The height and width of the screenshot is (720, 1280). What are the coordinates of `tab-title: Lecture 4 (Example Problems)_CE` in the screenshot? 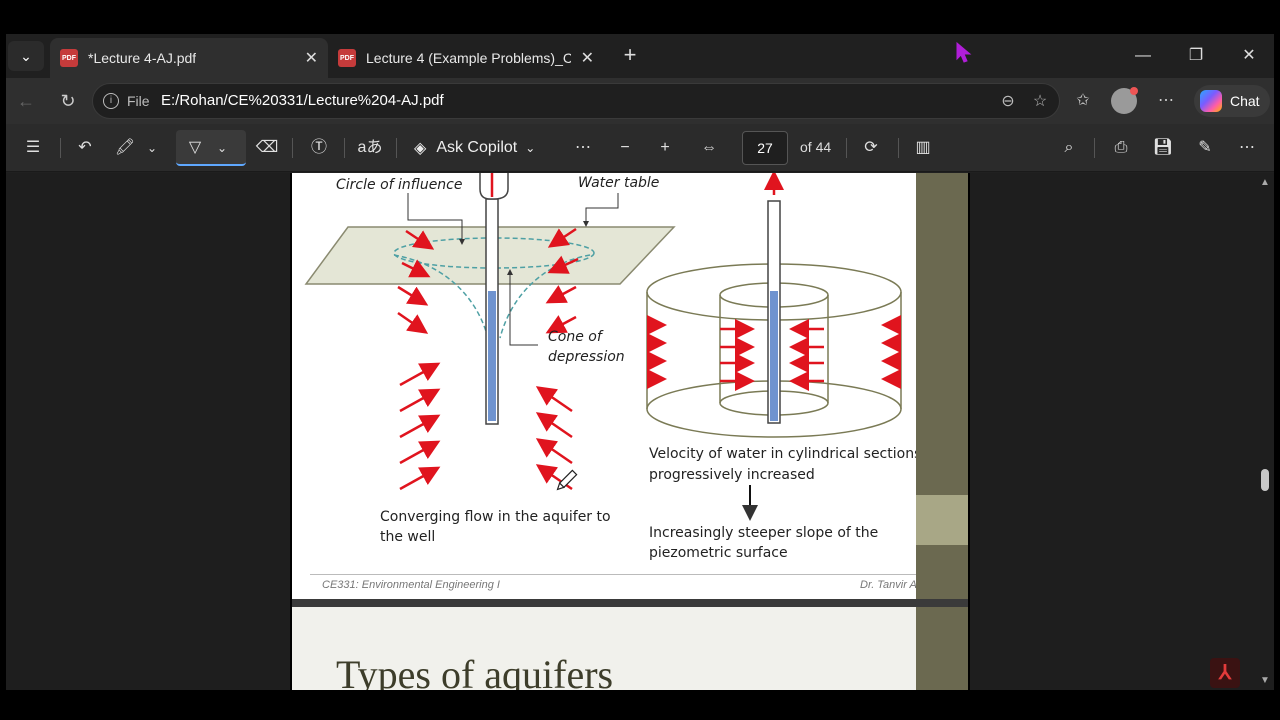 It's located at (468, 58).